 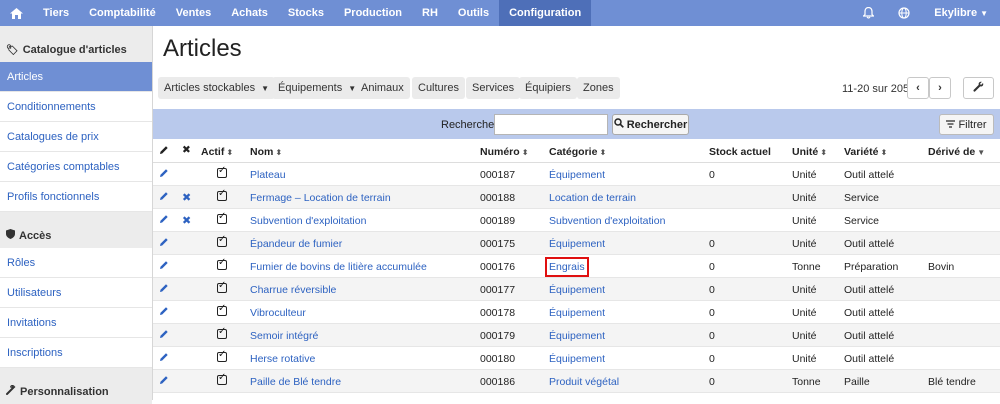 What do you see at coordinates (56, 13) in the screenshot?
I see `nav-tiers: Tiers` at bounding box center [56, 13].